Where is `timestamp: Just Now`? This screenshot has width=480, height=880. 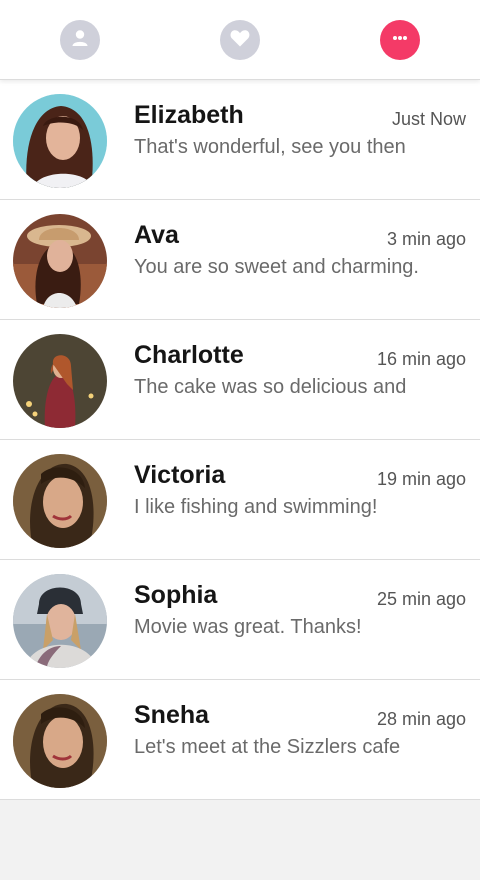 timestamp: Just Now is located at coordinates (428, 119).